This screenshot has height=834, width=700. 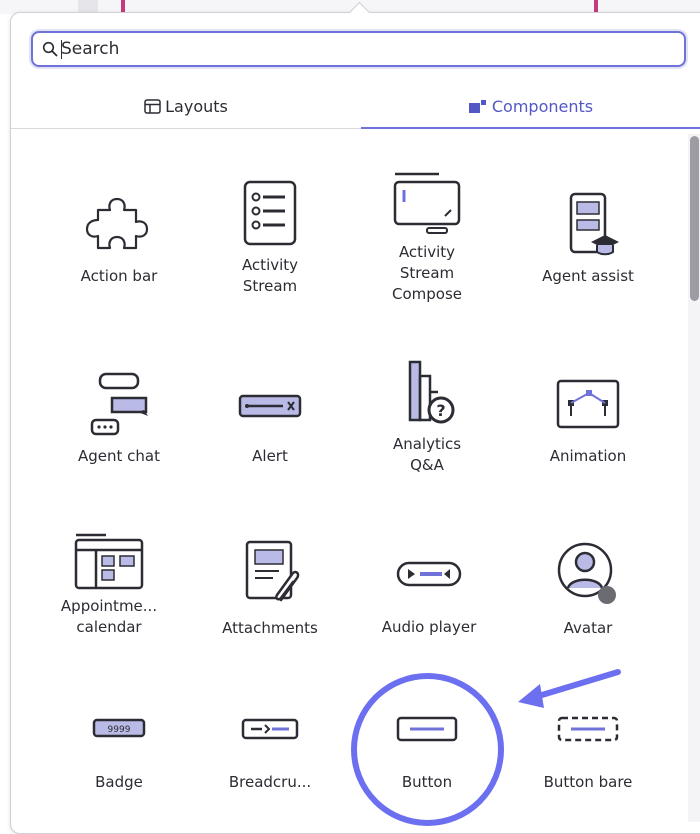 What do you see at coordinates (61, 49) in the screenshot?
I see `text-cursor` at bounding box center [61, 49].